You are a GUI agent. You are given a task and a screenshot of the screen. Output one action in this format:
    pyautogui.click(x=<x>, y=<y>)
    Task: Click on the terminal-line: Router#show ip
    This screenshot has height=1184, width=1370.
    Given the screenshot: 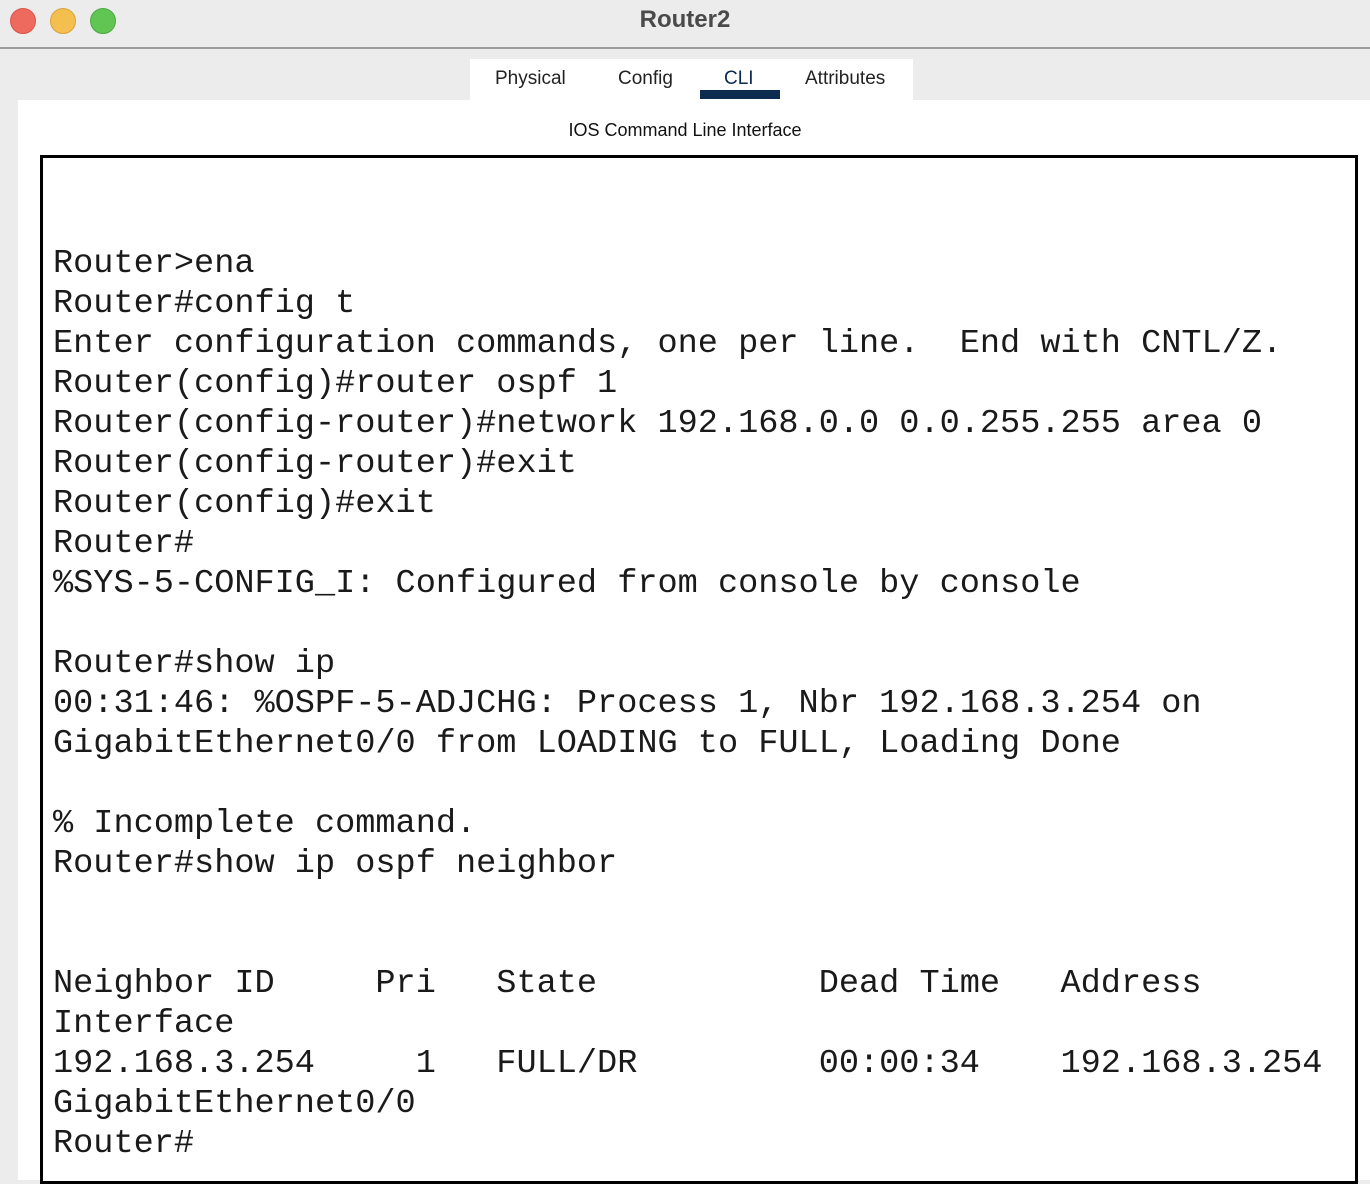 What is the action you would take?
    pyautogui.click(x=194, y=664)
    